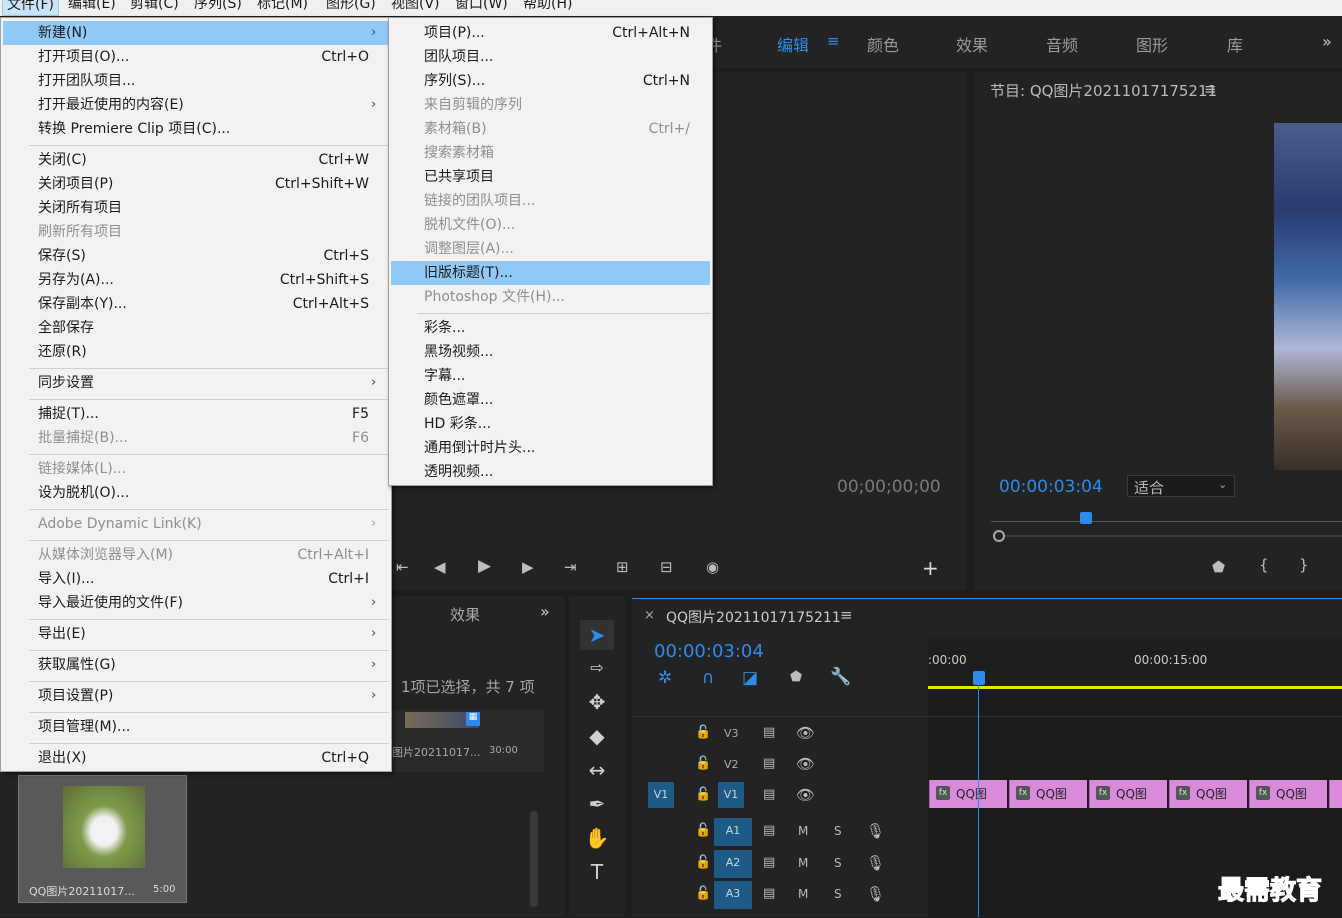 The width and height of the screenshot is (1342, 918). What do you see at coordinates (468, 741) in the screenshot?
I see `project-item-thumb-1: ▦ 图片20211017... 30:00` at bounding box center [468, 741].